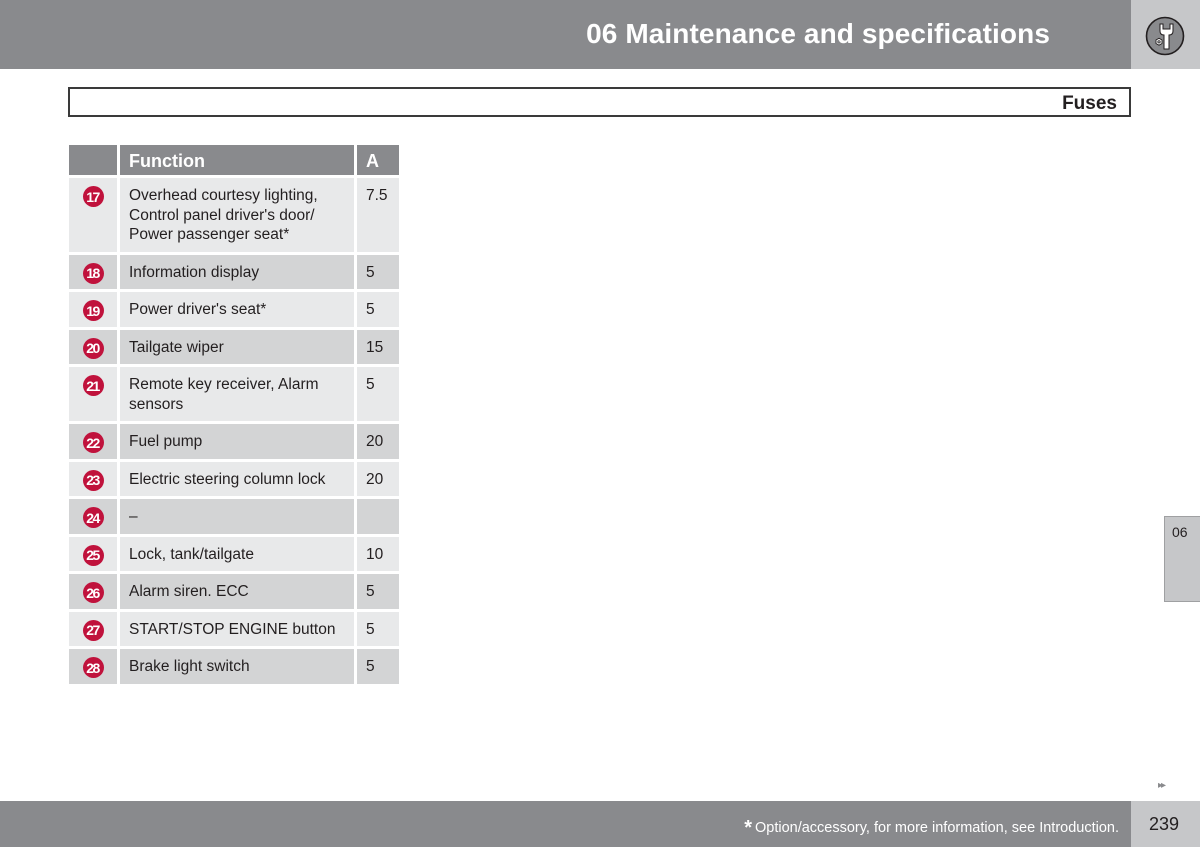  What do you see at coordinates (94, 161) in the screenshot?
I see `column-header-number` at bounding box center [94, 161].